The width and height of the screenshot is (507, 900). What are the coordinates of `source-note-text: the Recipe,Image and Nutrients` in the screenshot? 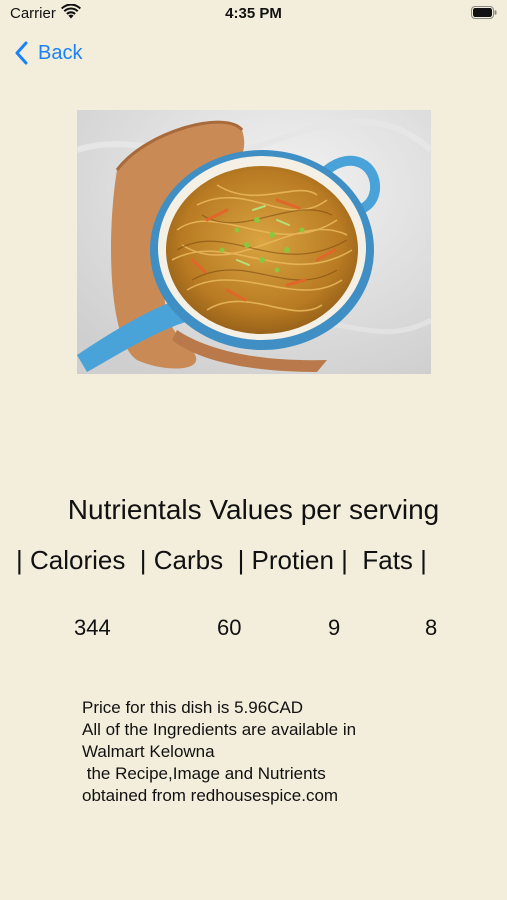 It's located at (204, 773).